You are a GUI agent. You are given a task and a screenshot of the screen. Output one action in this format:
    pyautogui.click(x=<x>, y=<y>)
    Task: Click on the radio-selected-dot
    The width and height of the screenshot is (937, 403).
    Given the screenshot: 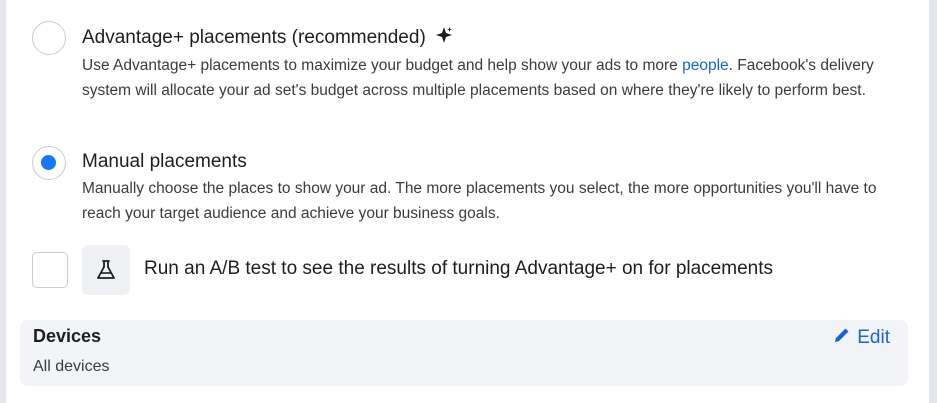 What is the action you would take?
    pyautogui.click(x=48, y=162)
    